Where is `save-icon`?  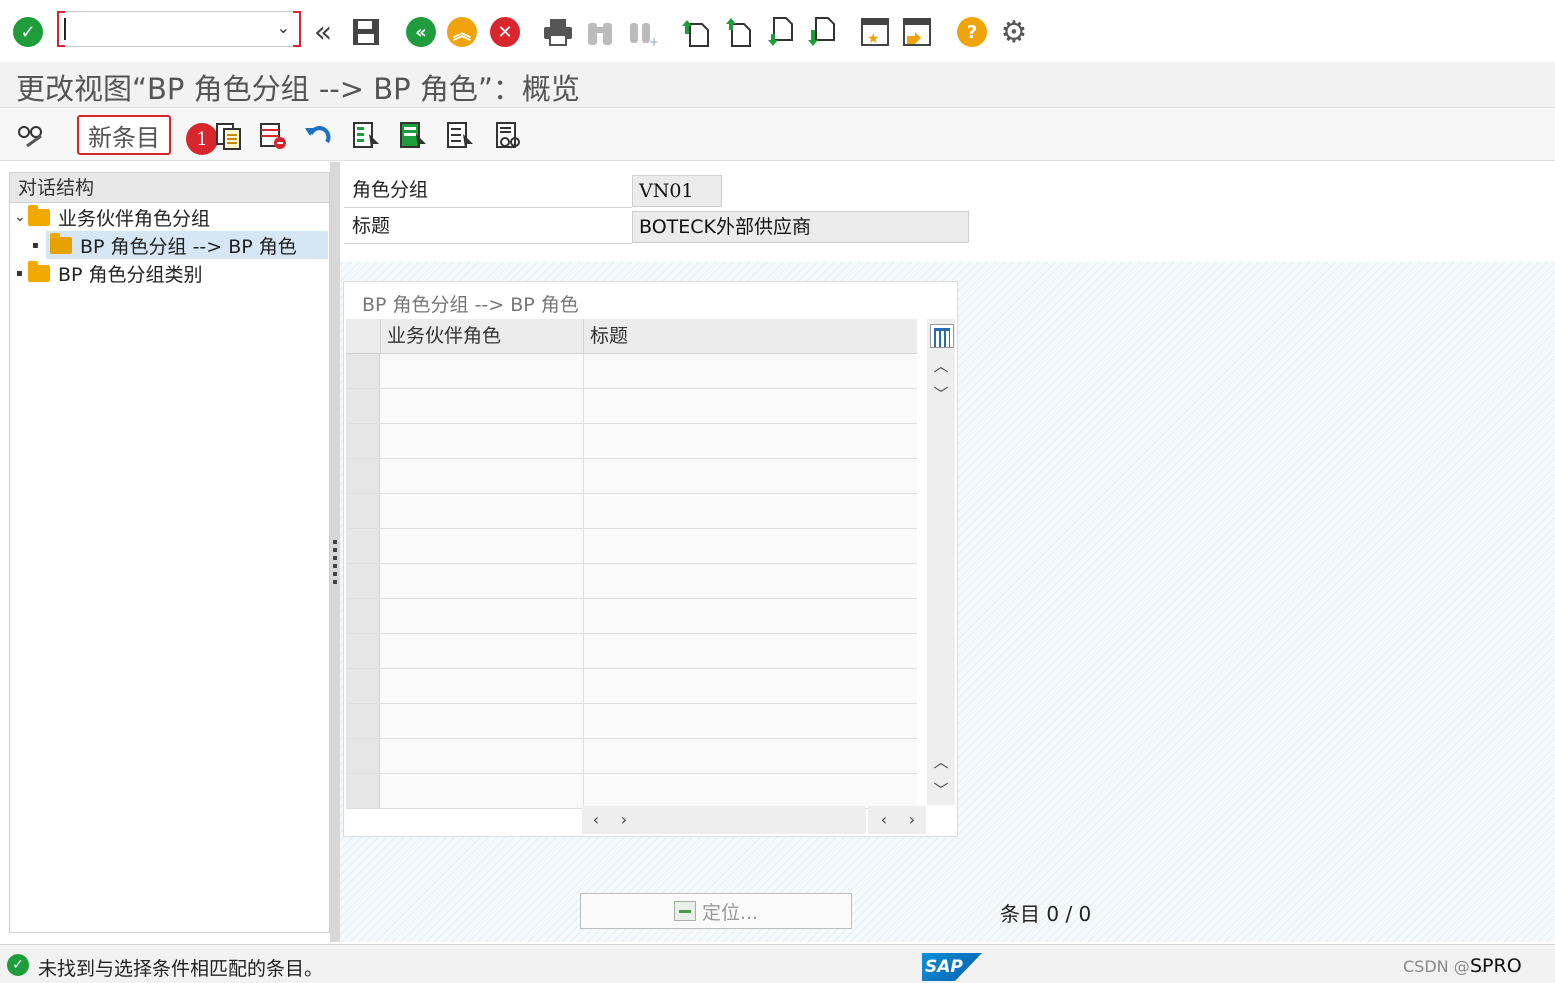 save-icon is located at coordinates (366, 32).